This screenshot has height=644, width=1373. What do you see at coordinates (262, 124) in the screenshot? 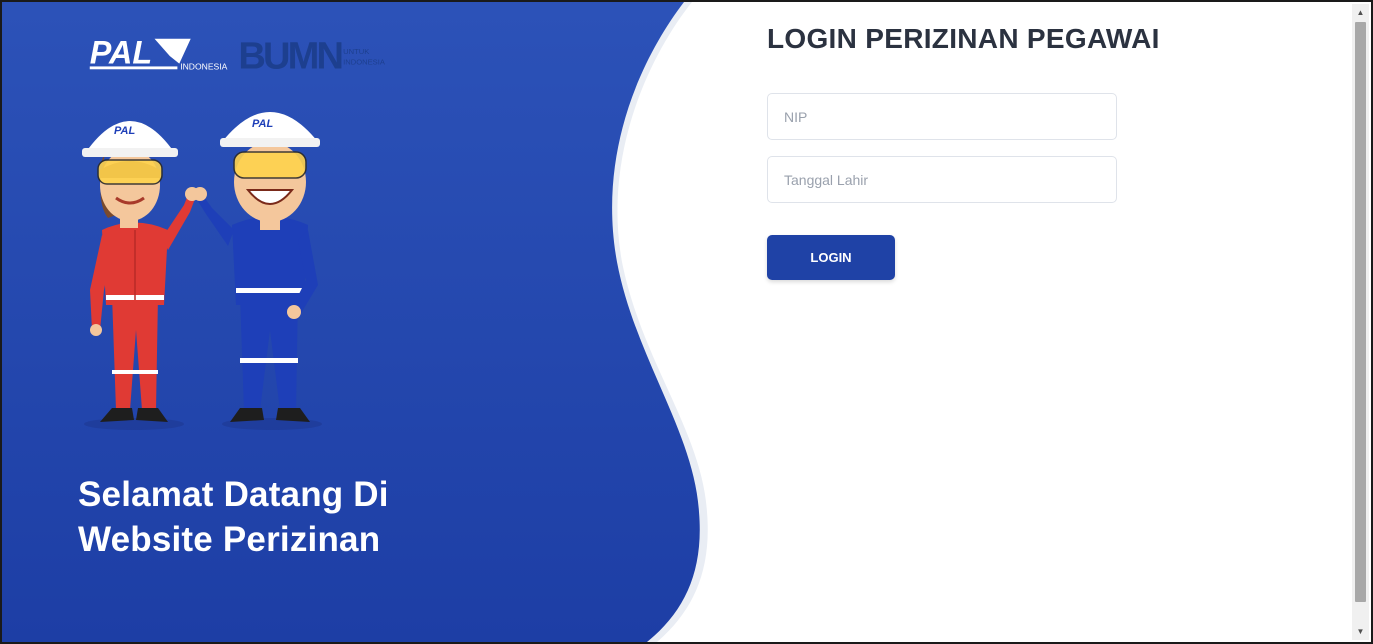
I see `male-helmet-logo: PAL` at bounding box center [262, 124].